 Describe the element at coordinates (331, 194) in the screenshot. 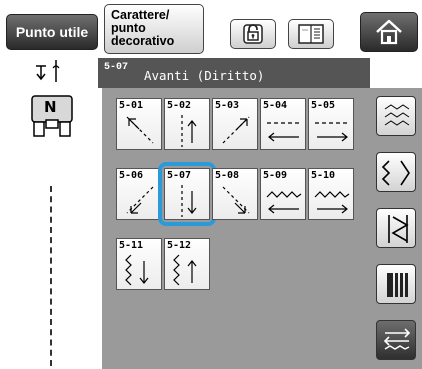

I see `stitch-tile-5-10: 5-10` at that location.